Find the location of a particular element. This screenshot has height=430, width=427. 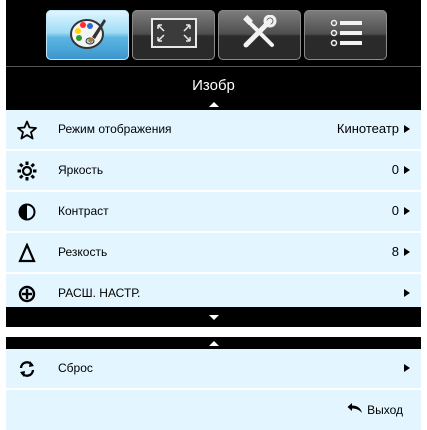

tab-picture is located at coordinates (87, 35).